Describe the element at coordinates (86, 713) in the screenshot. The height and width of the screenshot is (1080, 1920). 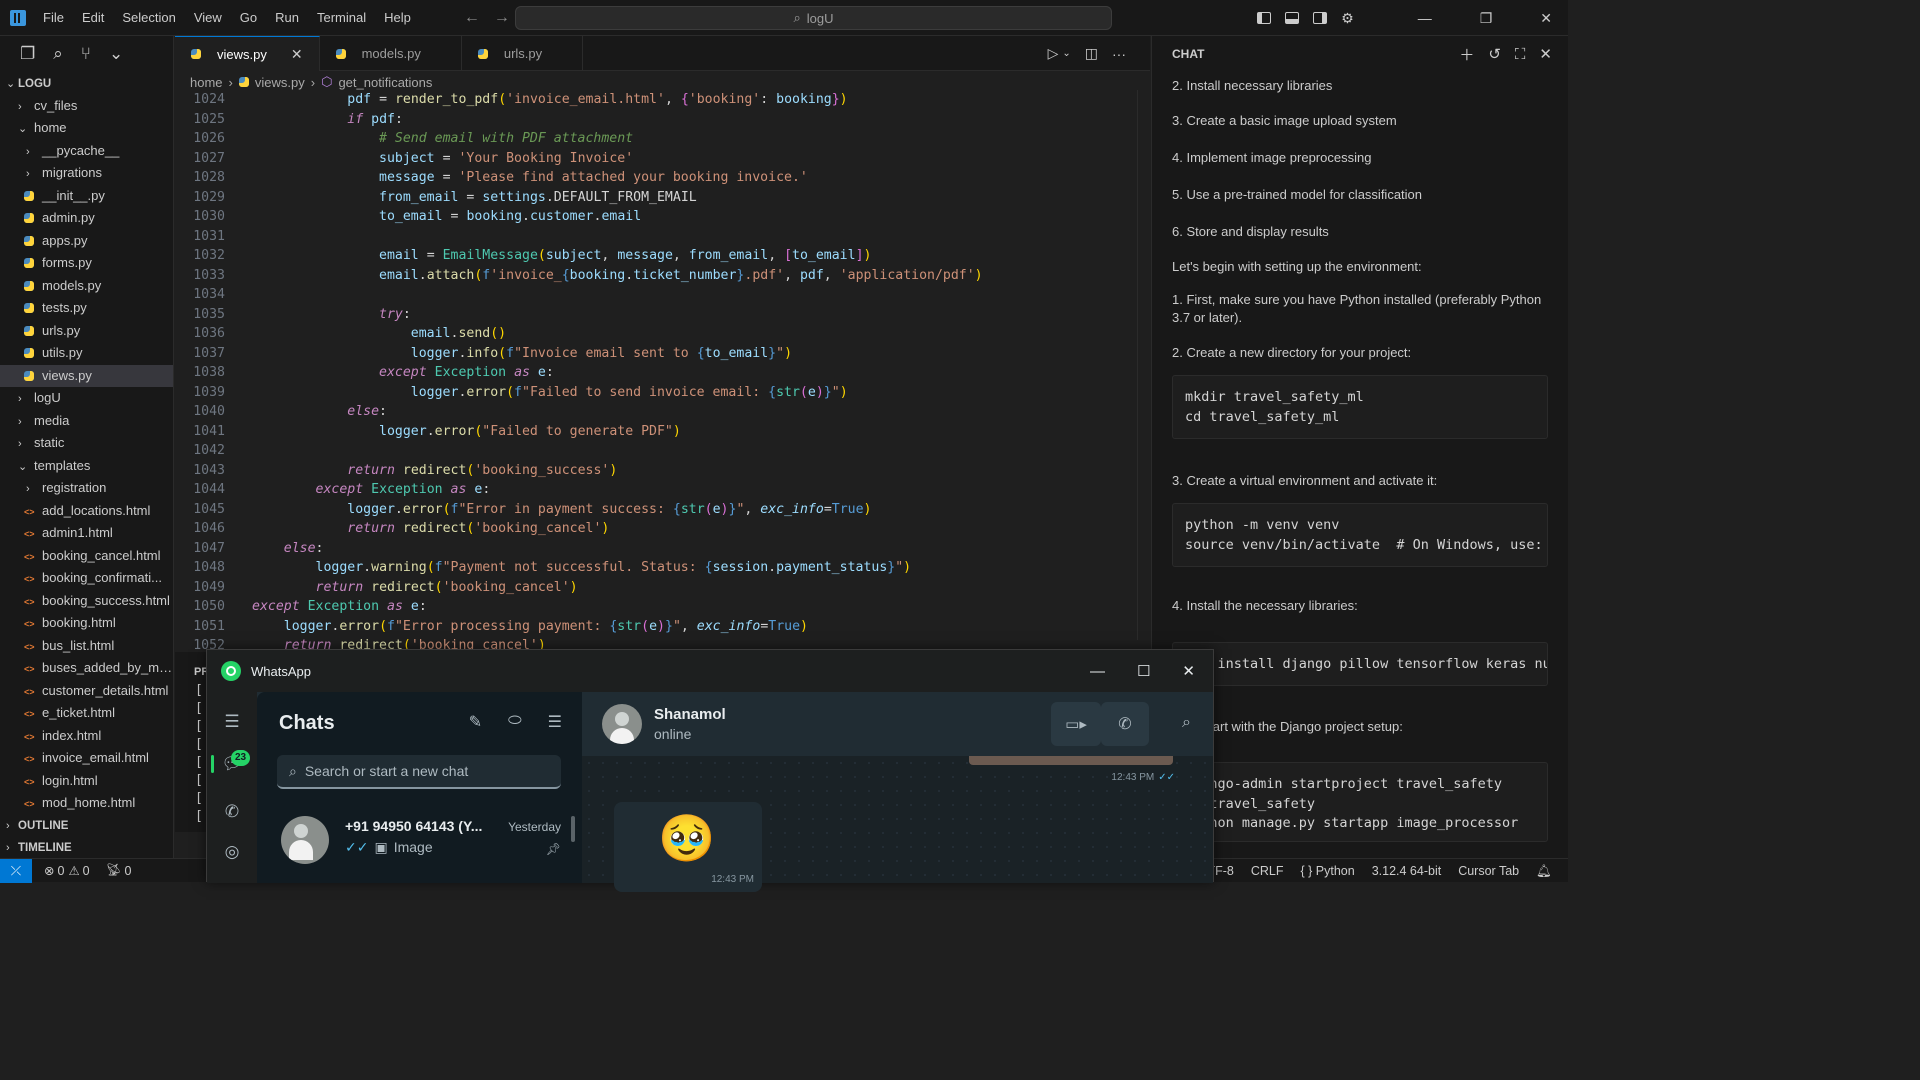
I see `tree-file: <> e_ticket.html` at that location.